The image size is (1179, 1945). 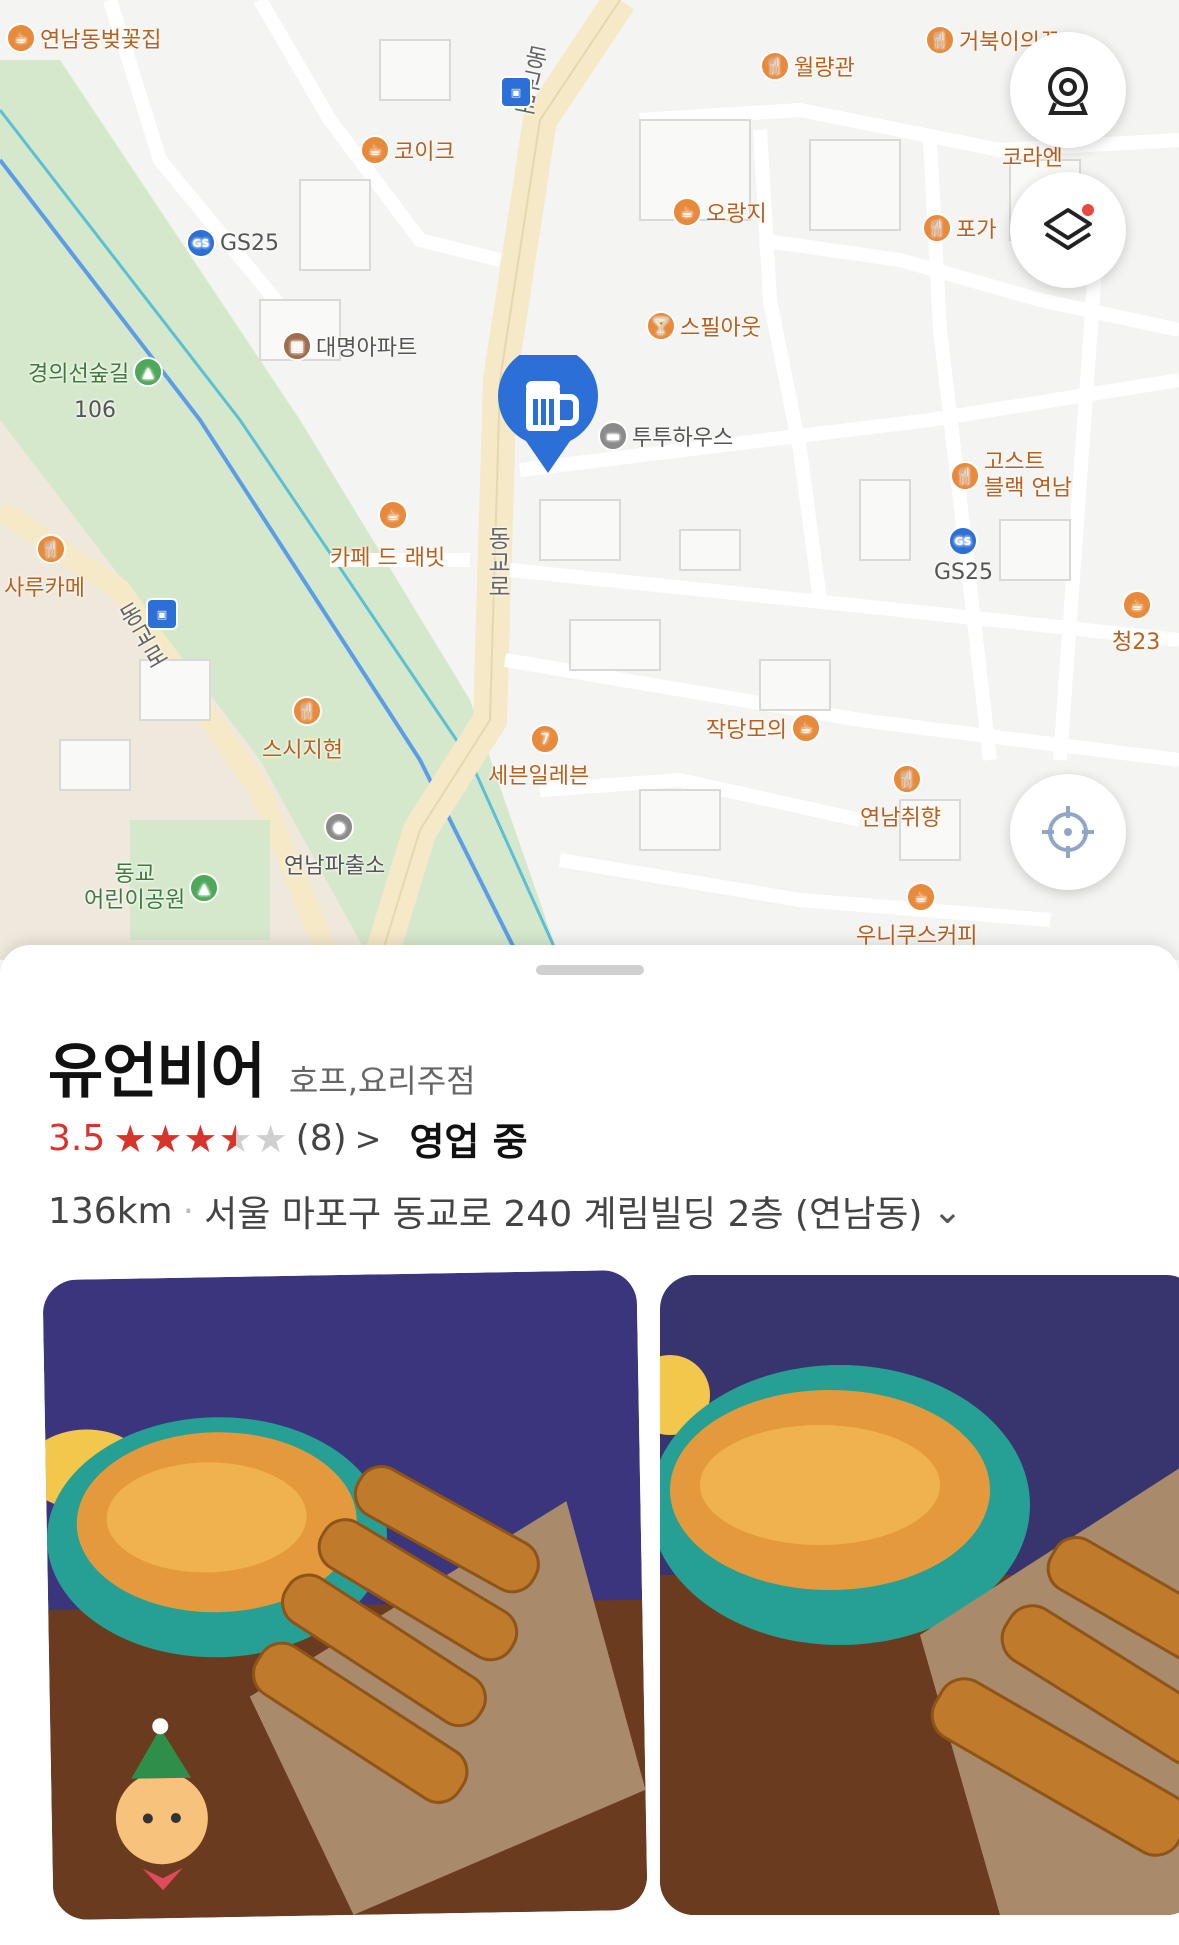 I want to click on crosshair-icon, so click(x=1068, y=832).